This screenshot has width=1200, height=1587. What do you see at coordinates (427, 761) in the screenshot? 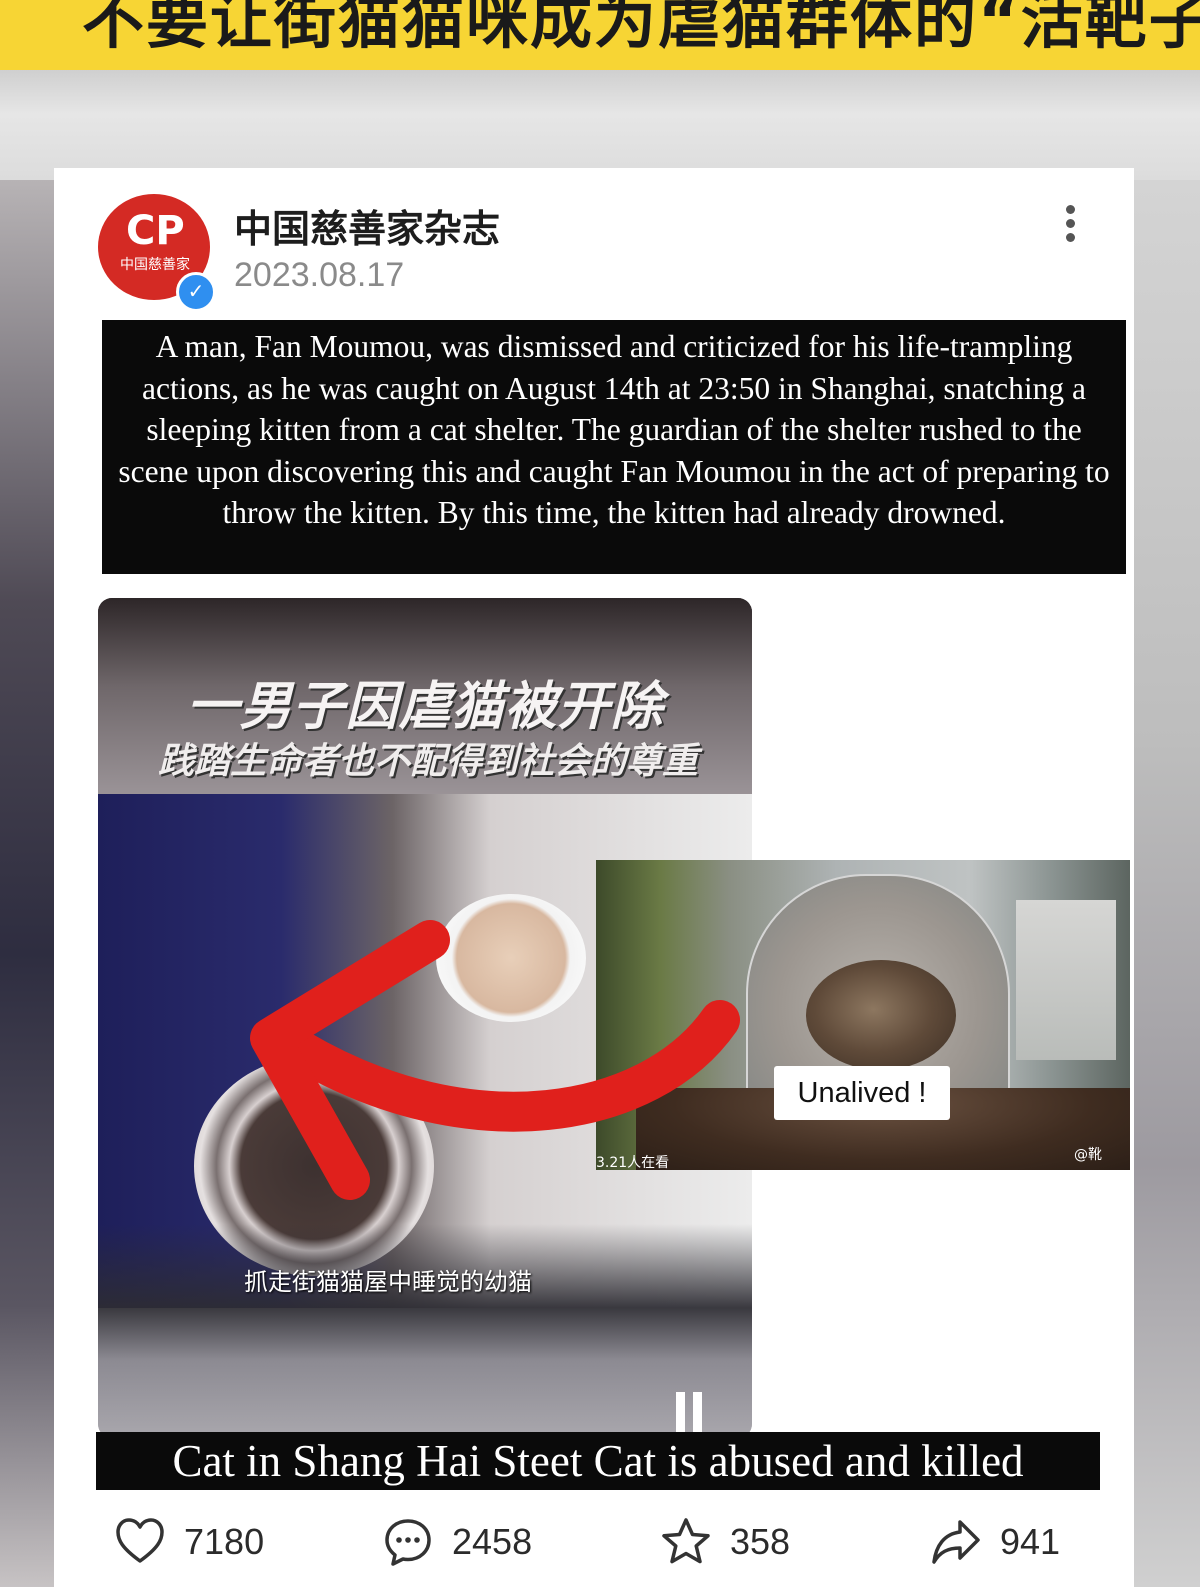
I see `video-subtitle: 践踏生命者也不配得到社会的尊重` at bounding box center [427, 761].